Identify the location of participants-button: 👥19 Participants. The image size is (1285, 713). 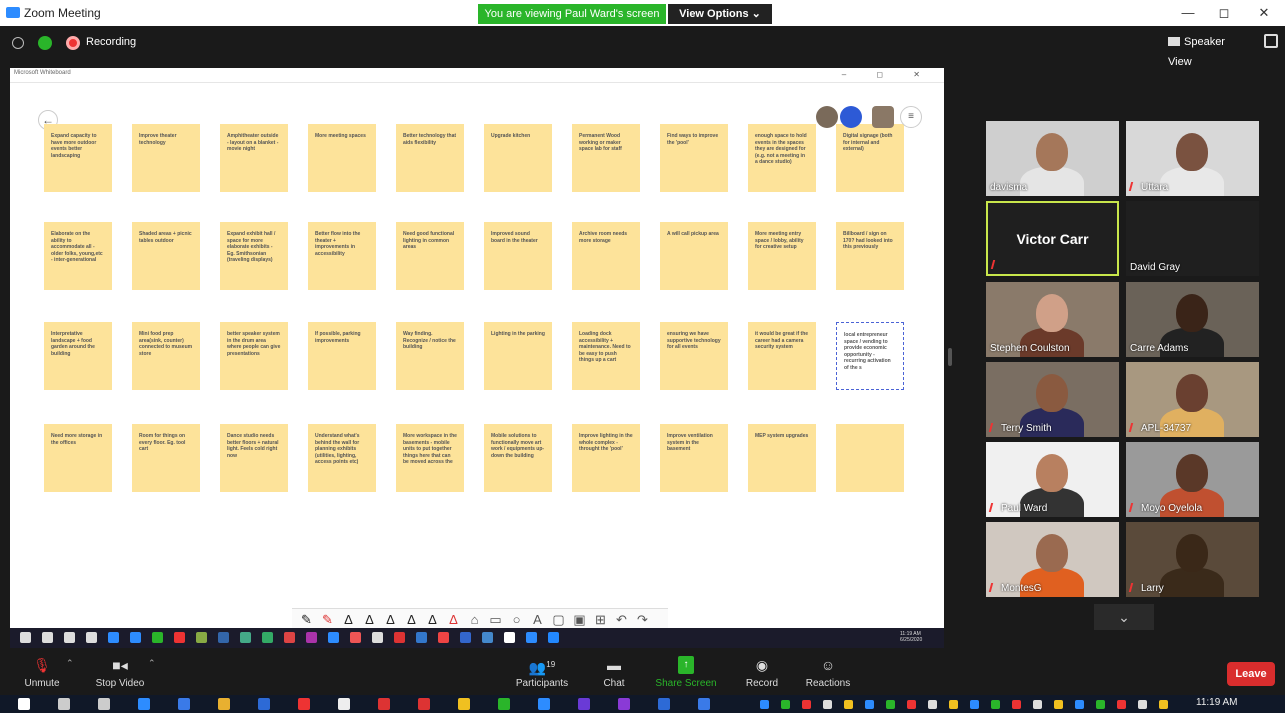
(542, 671).